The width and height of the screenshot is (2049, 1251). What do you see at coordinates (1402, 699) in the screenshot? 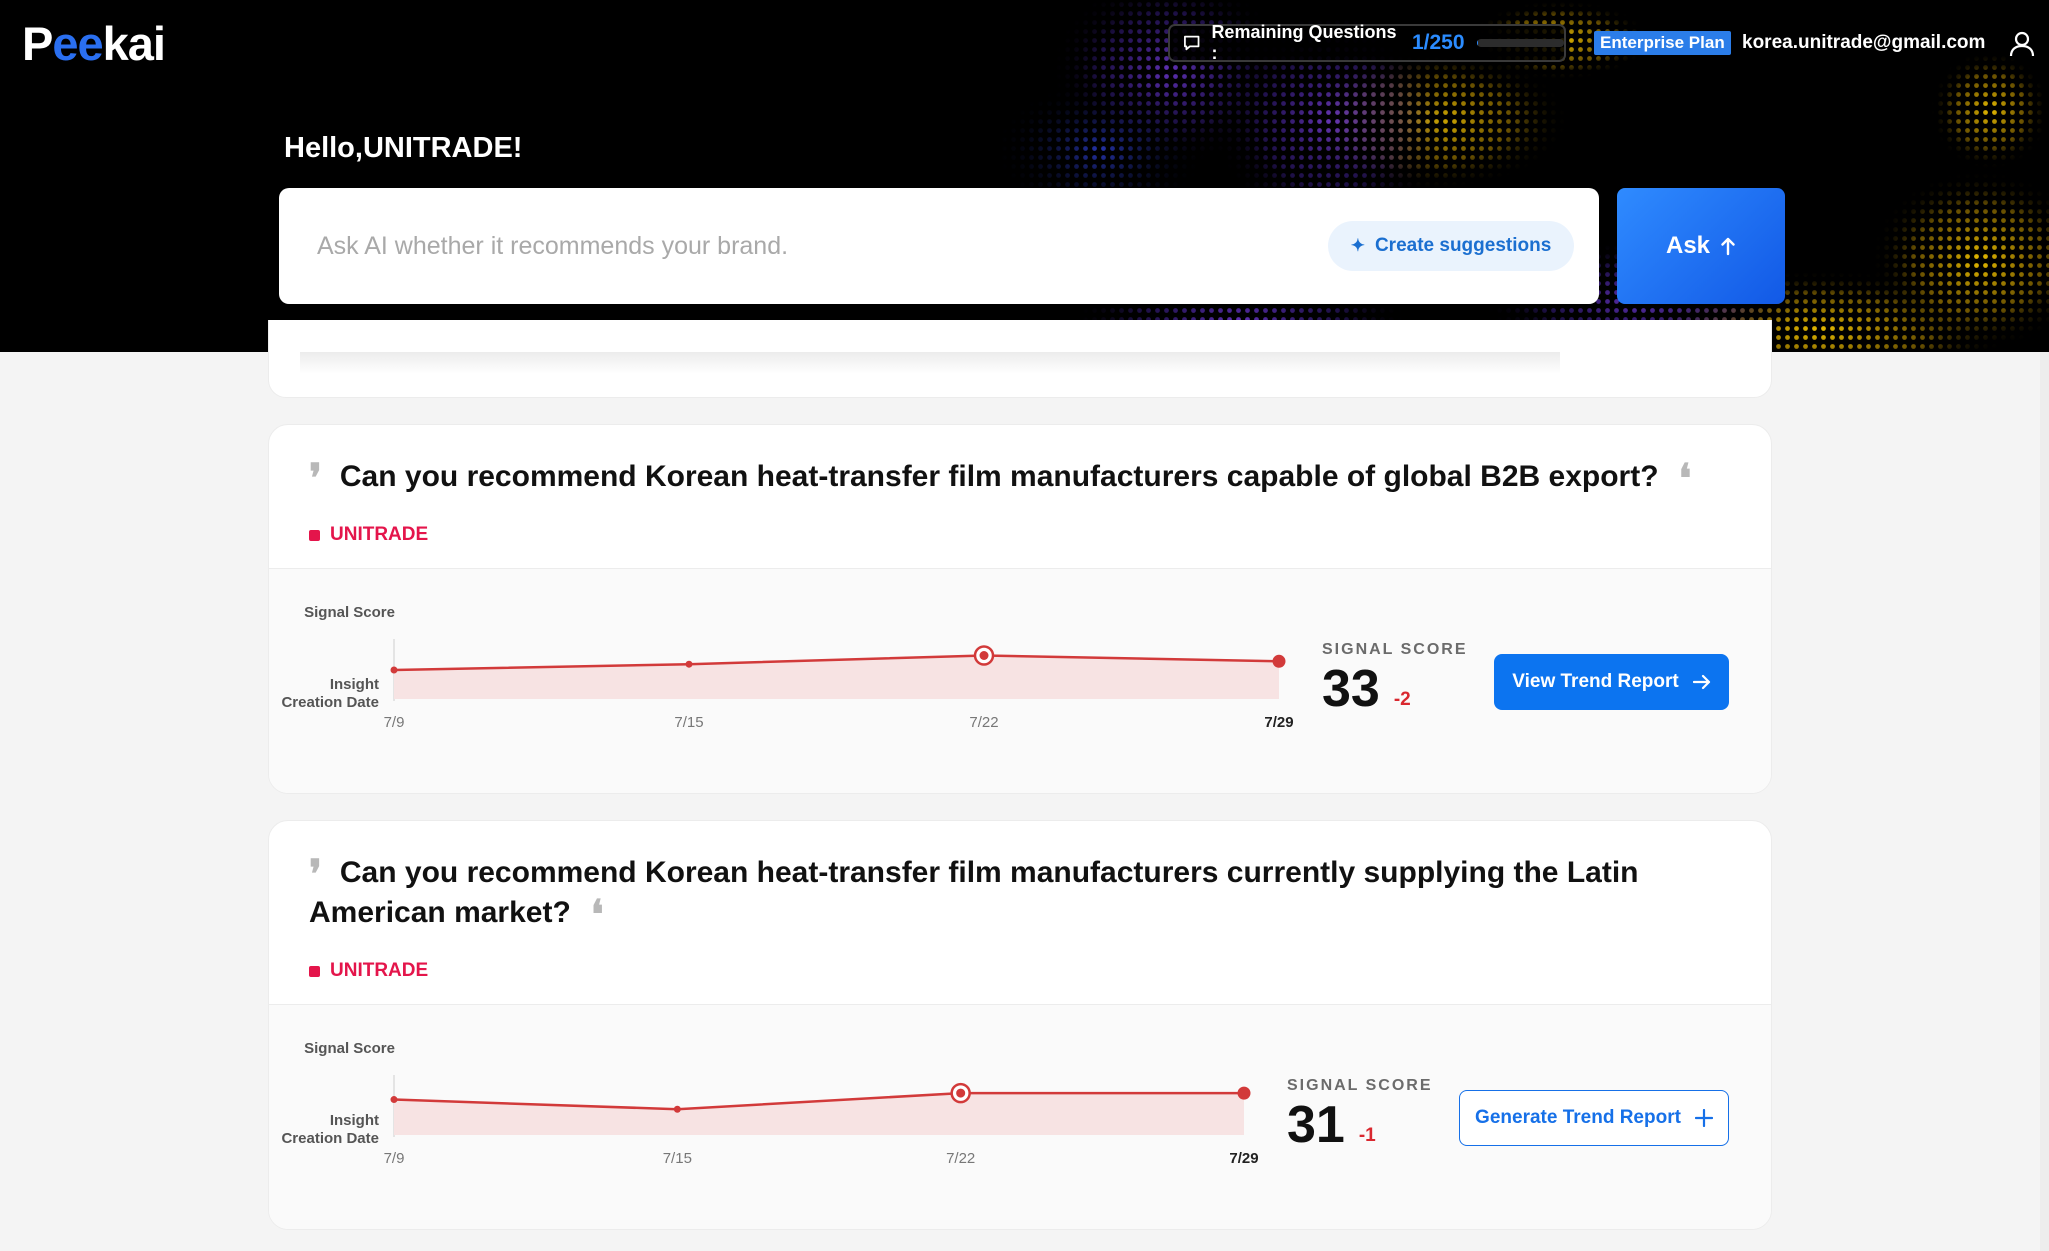
I see `signal-score-delta: -2` at bounding box center [1402, 699].